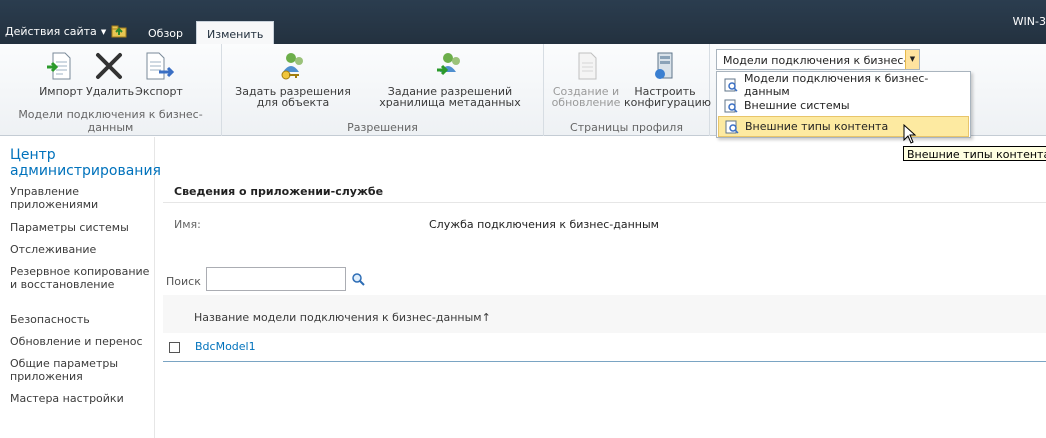 The width and height of the screenshot is (1046, 438). I want to click on nav-item-general-app-settings: Общие параметры приложения, so click(80, 370).